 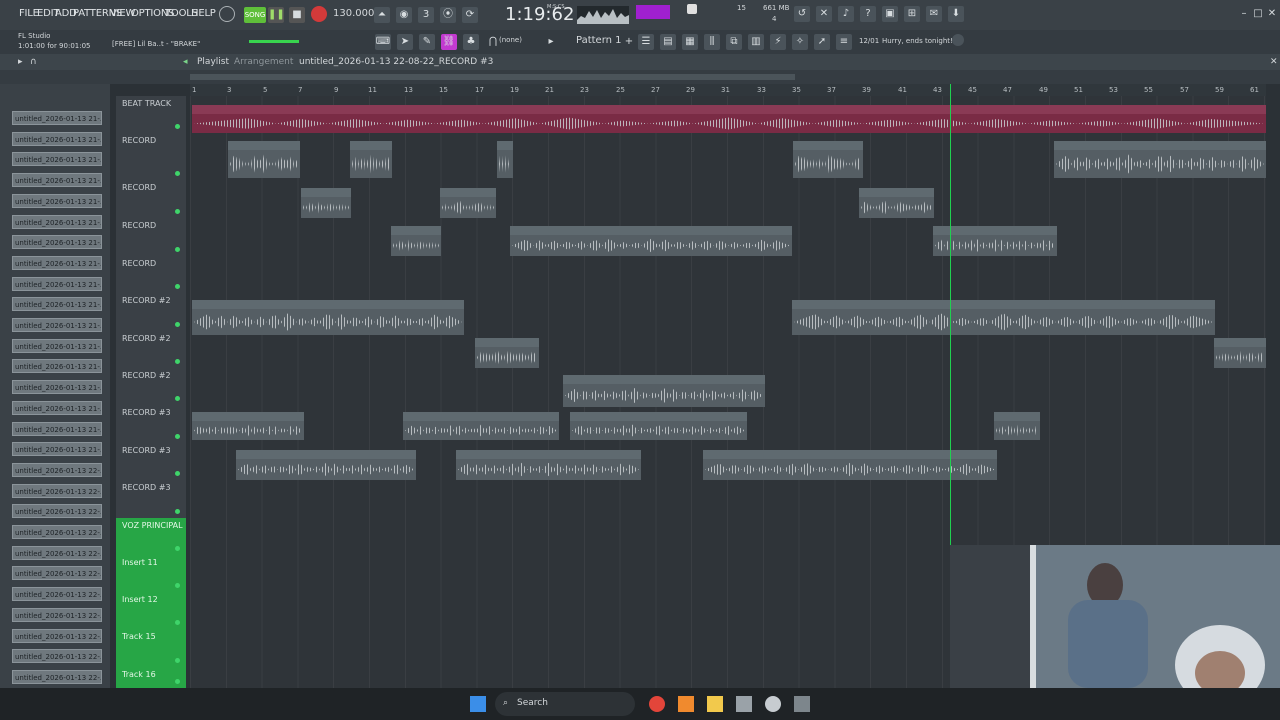 What do you see at coordinates (276, 15) in the screenshot?
I see `pause-icon: ❚❚` at bounding box center [276, 15].